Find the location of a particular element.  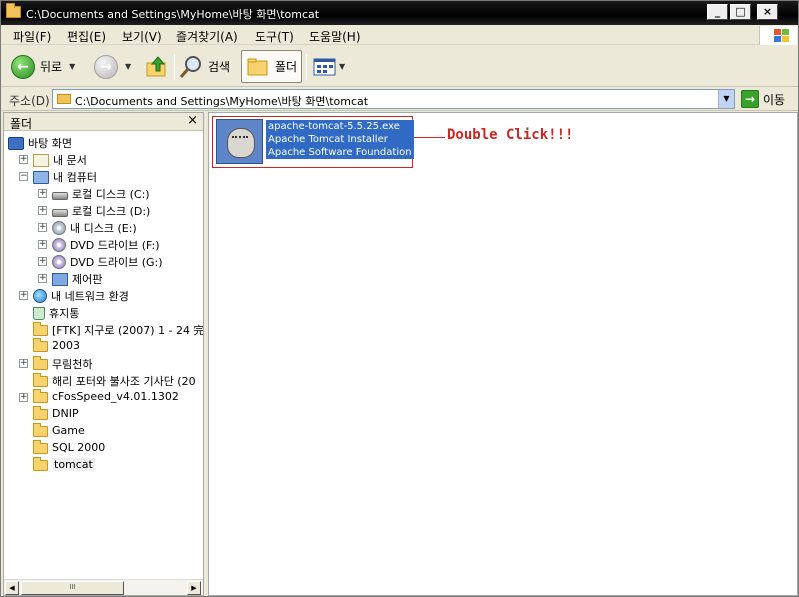

tree-item-content: SQL 2000 is located at coordinates (69, 446).